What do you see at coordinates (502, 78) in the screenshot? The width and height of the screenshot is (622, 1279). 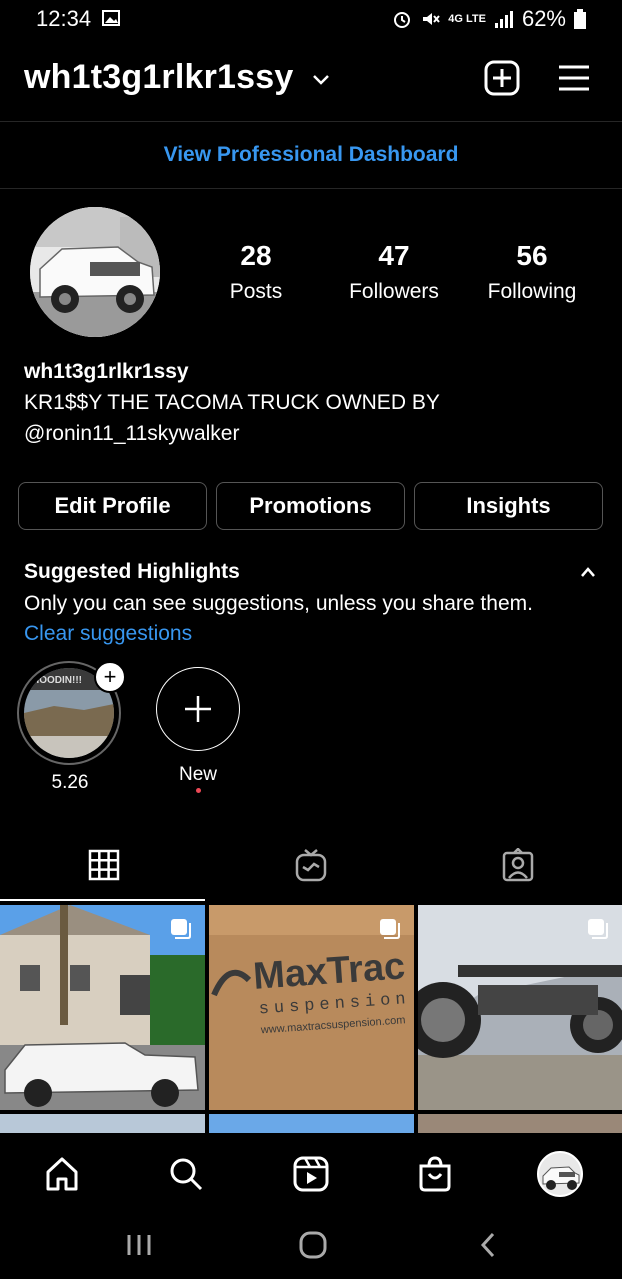 I see `new-post-icon` at bounding box center [502, 78].